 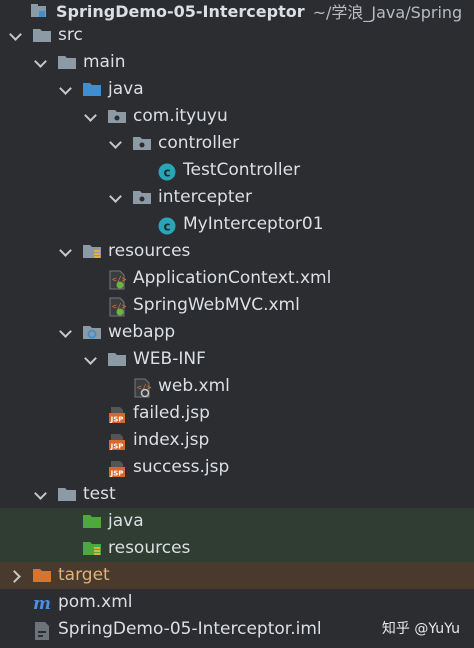 I want to click on tree-node-pom-xml: m pom.xml, so click(x=237, y=602).